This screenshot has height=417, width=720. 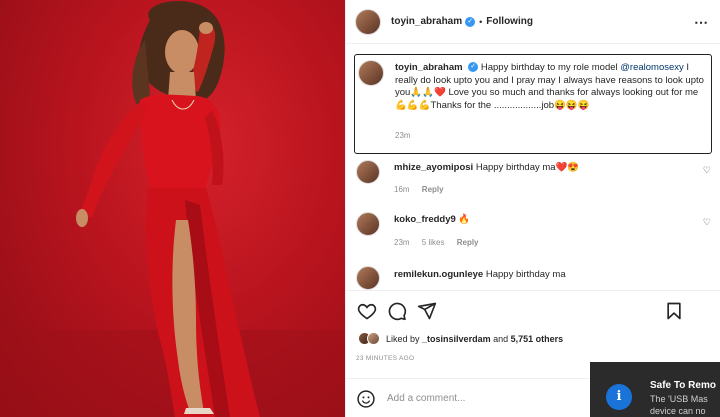 I want to click on caption-username: toyin_abraham, so click(x=429, y=67).